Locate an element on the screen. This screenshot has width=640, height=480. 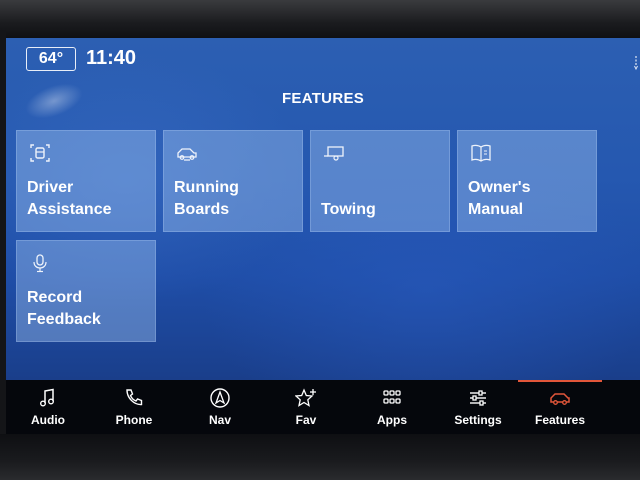
clock: 11:40 is located at coordinates (111, 58).